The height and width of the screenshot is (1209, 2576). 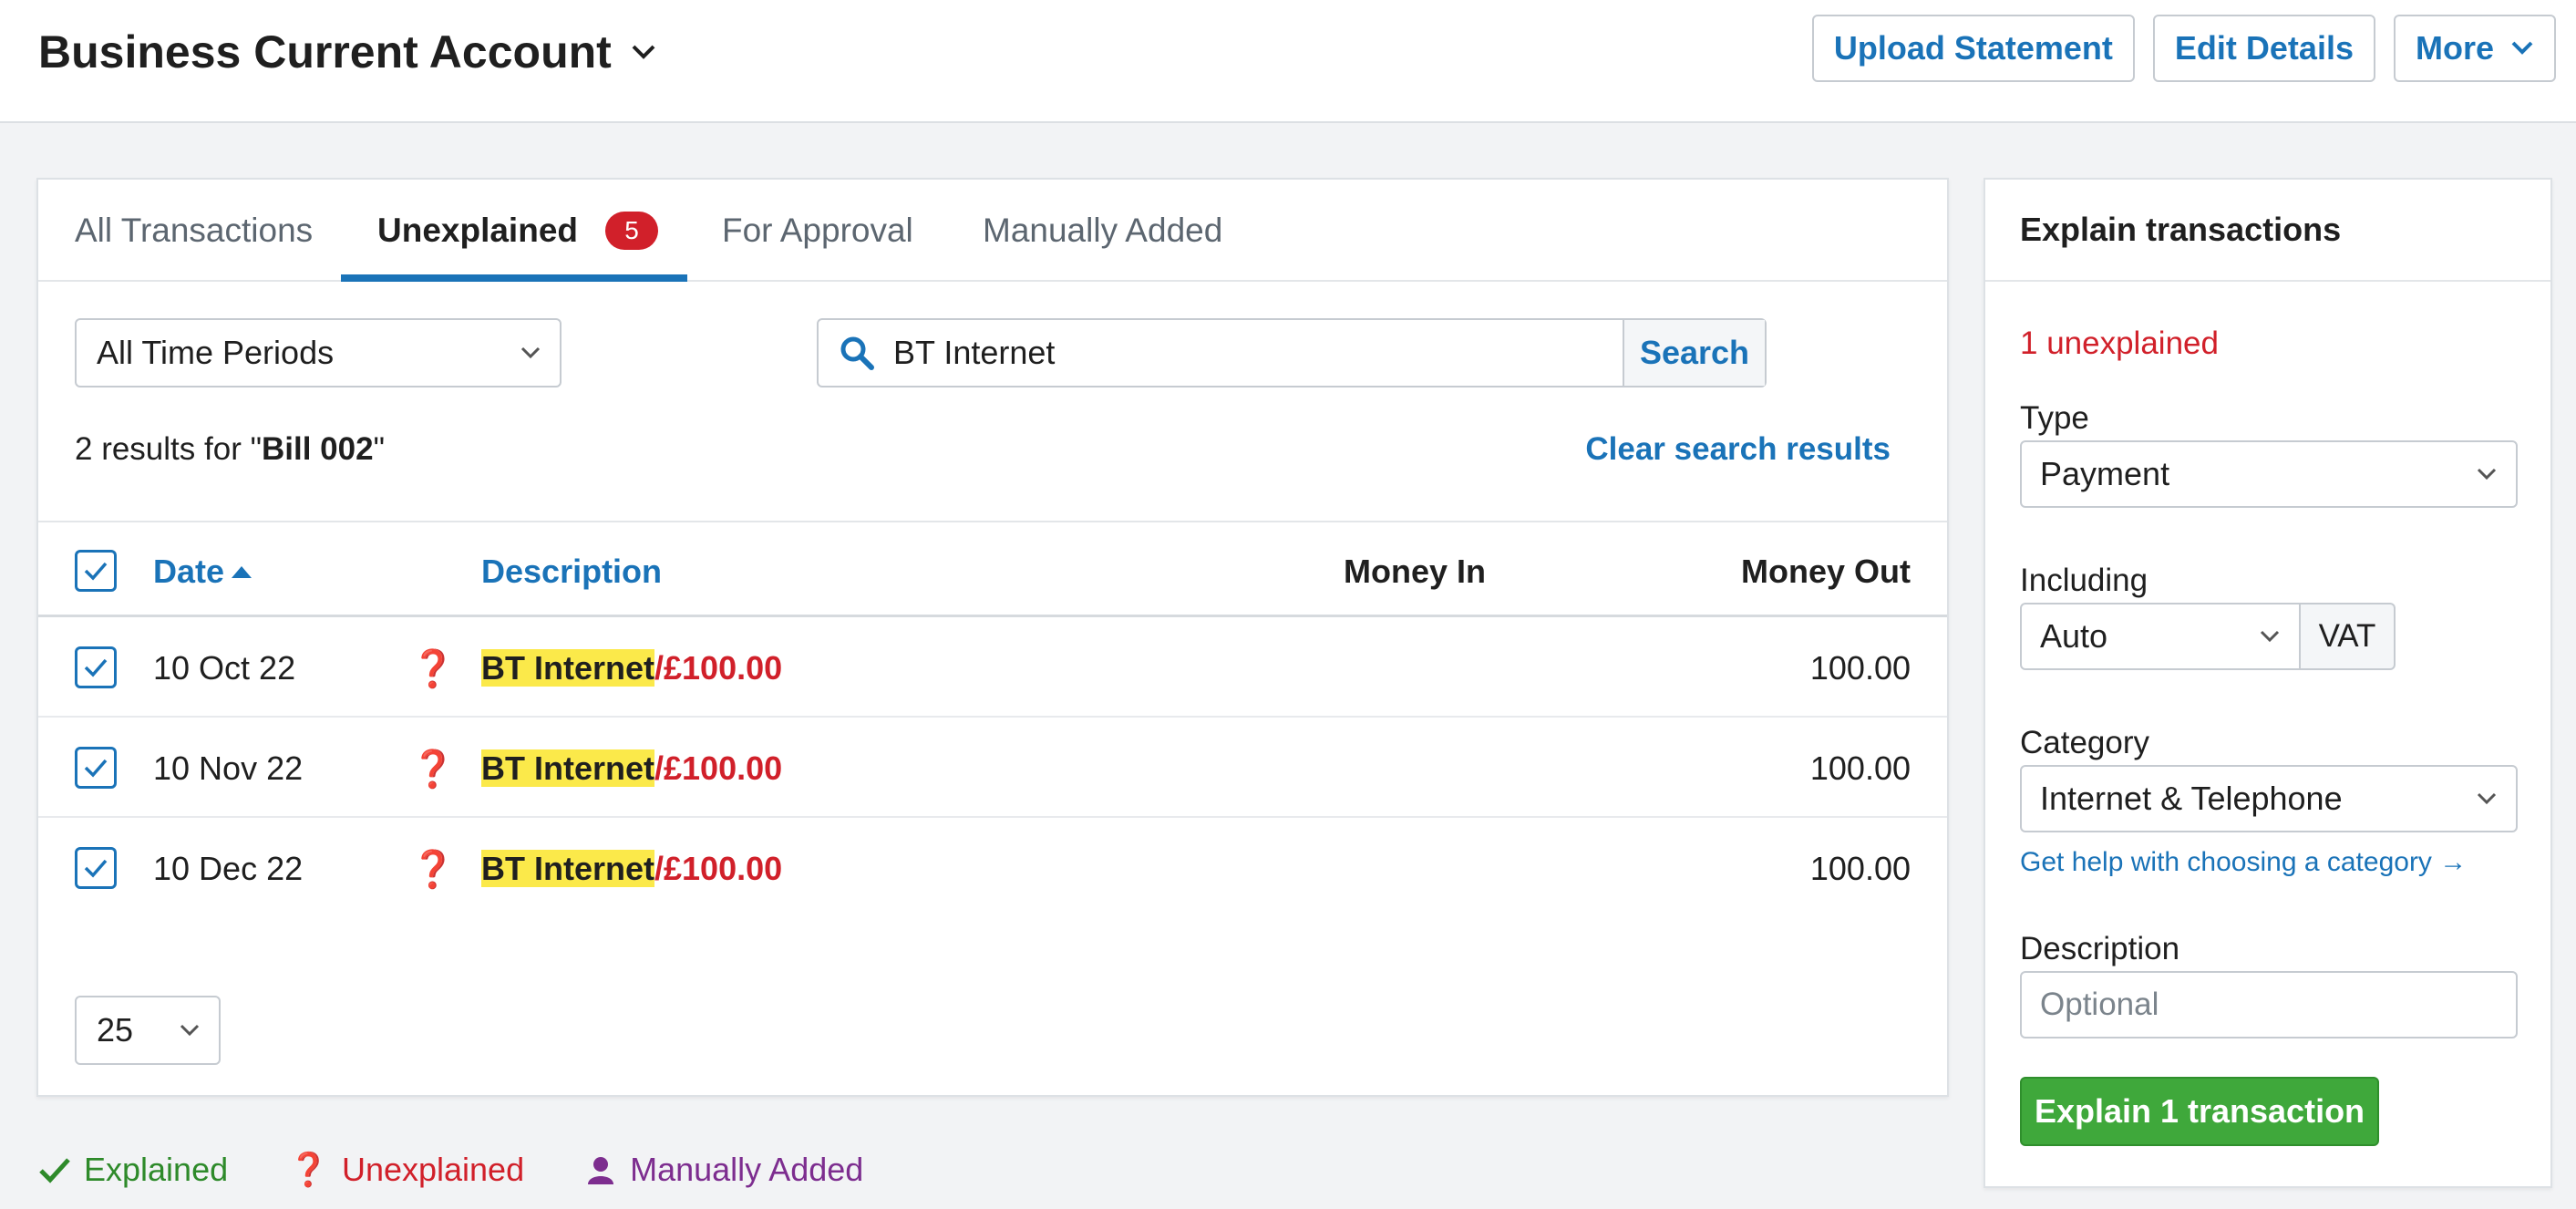 What do you see at coordinates (2348, 636) in the screenshot?
I see `vat-addon: VAT` at bounding box center [2348, 636].